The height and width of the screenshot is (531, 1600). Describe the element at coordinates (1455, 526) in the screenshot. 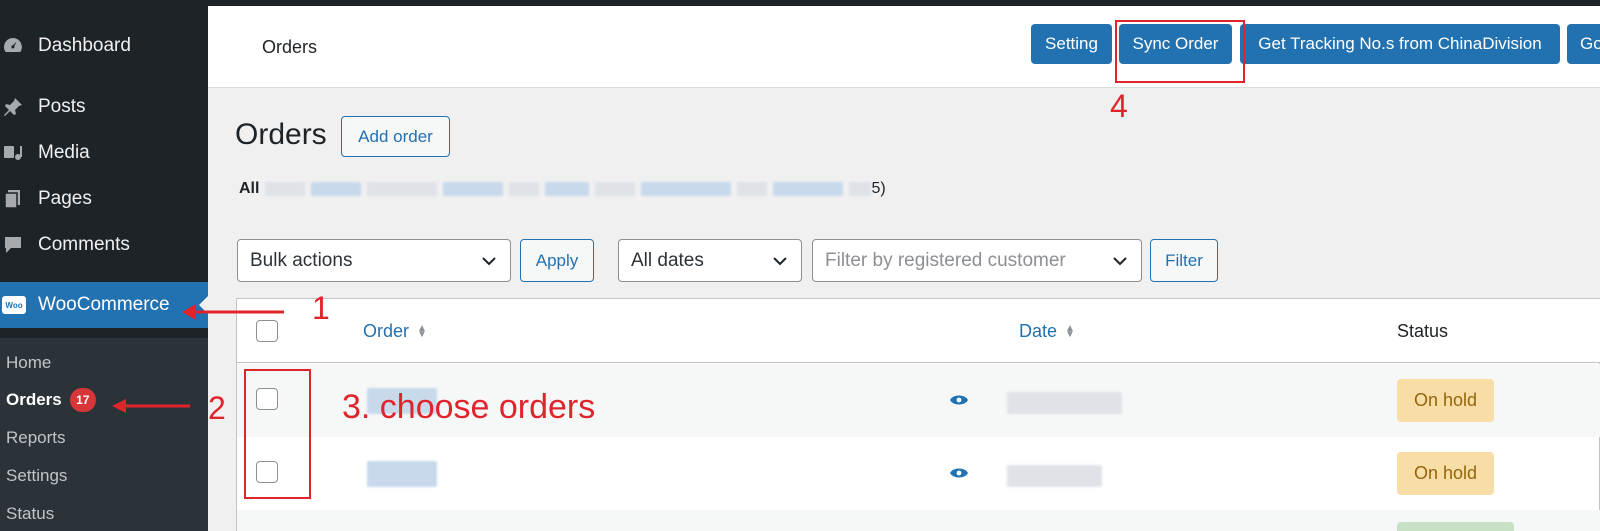

I see `status-badge` at that location.